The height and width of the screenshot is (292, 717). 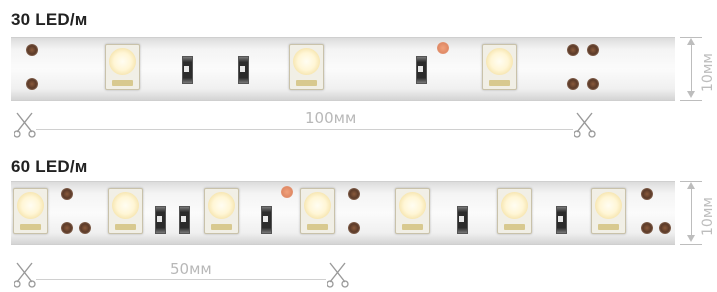 What do you see at coordinates (191, 269) in the screenshot?
I see `strip-60-length-label: 50мм` at bounding box center [191, 269].